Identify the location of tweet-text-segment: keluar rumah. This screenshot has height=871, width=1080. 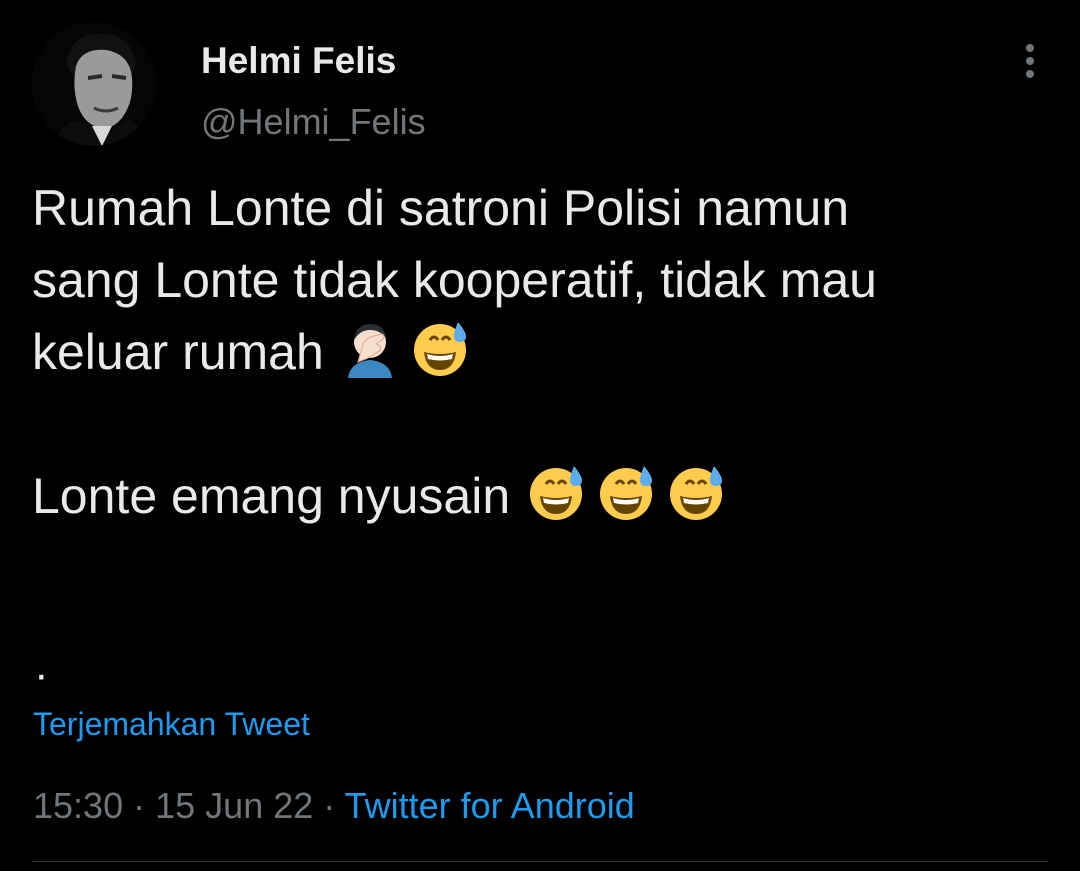
(178, 352).